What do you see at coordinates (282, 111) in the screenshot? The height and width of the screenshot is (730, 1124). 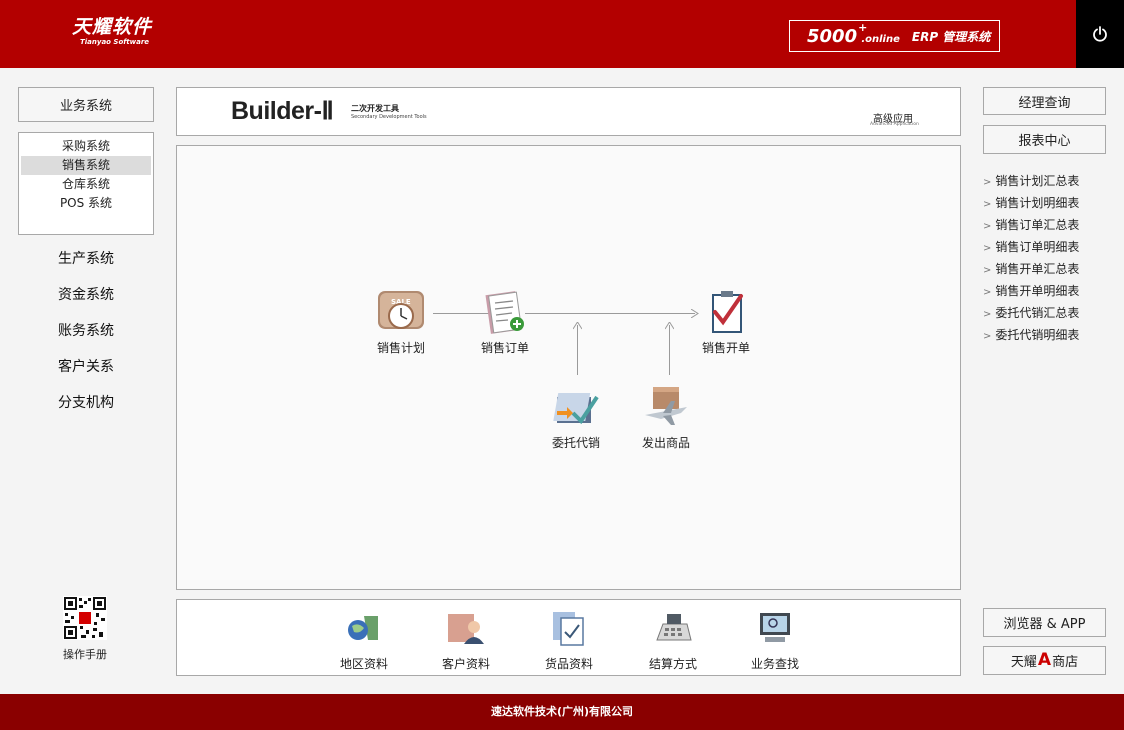 I see `builder-title: Builder-Ⅱ` at bounding box center [282, 111].